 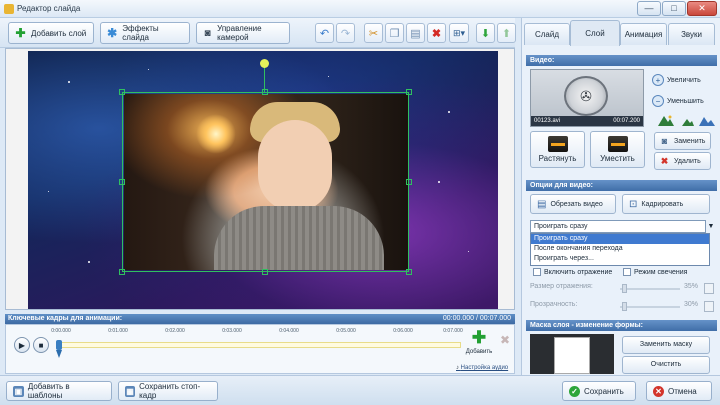 I want to click on zoom-out-icon: −, so click(x=658, y=101).